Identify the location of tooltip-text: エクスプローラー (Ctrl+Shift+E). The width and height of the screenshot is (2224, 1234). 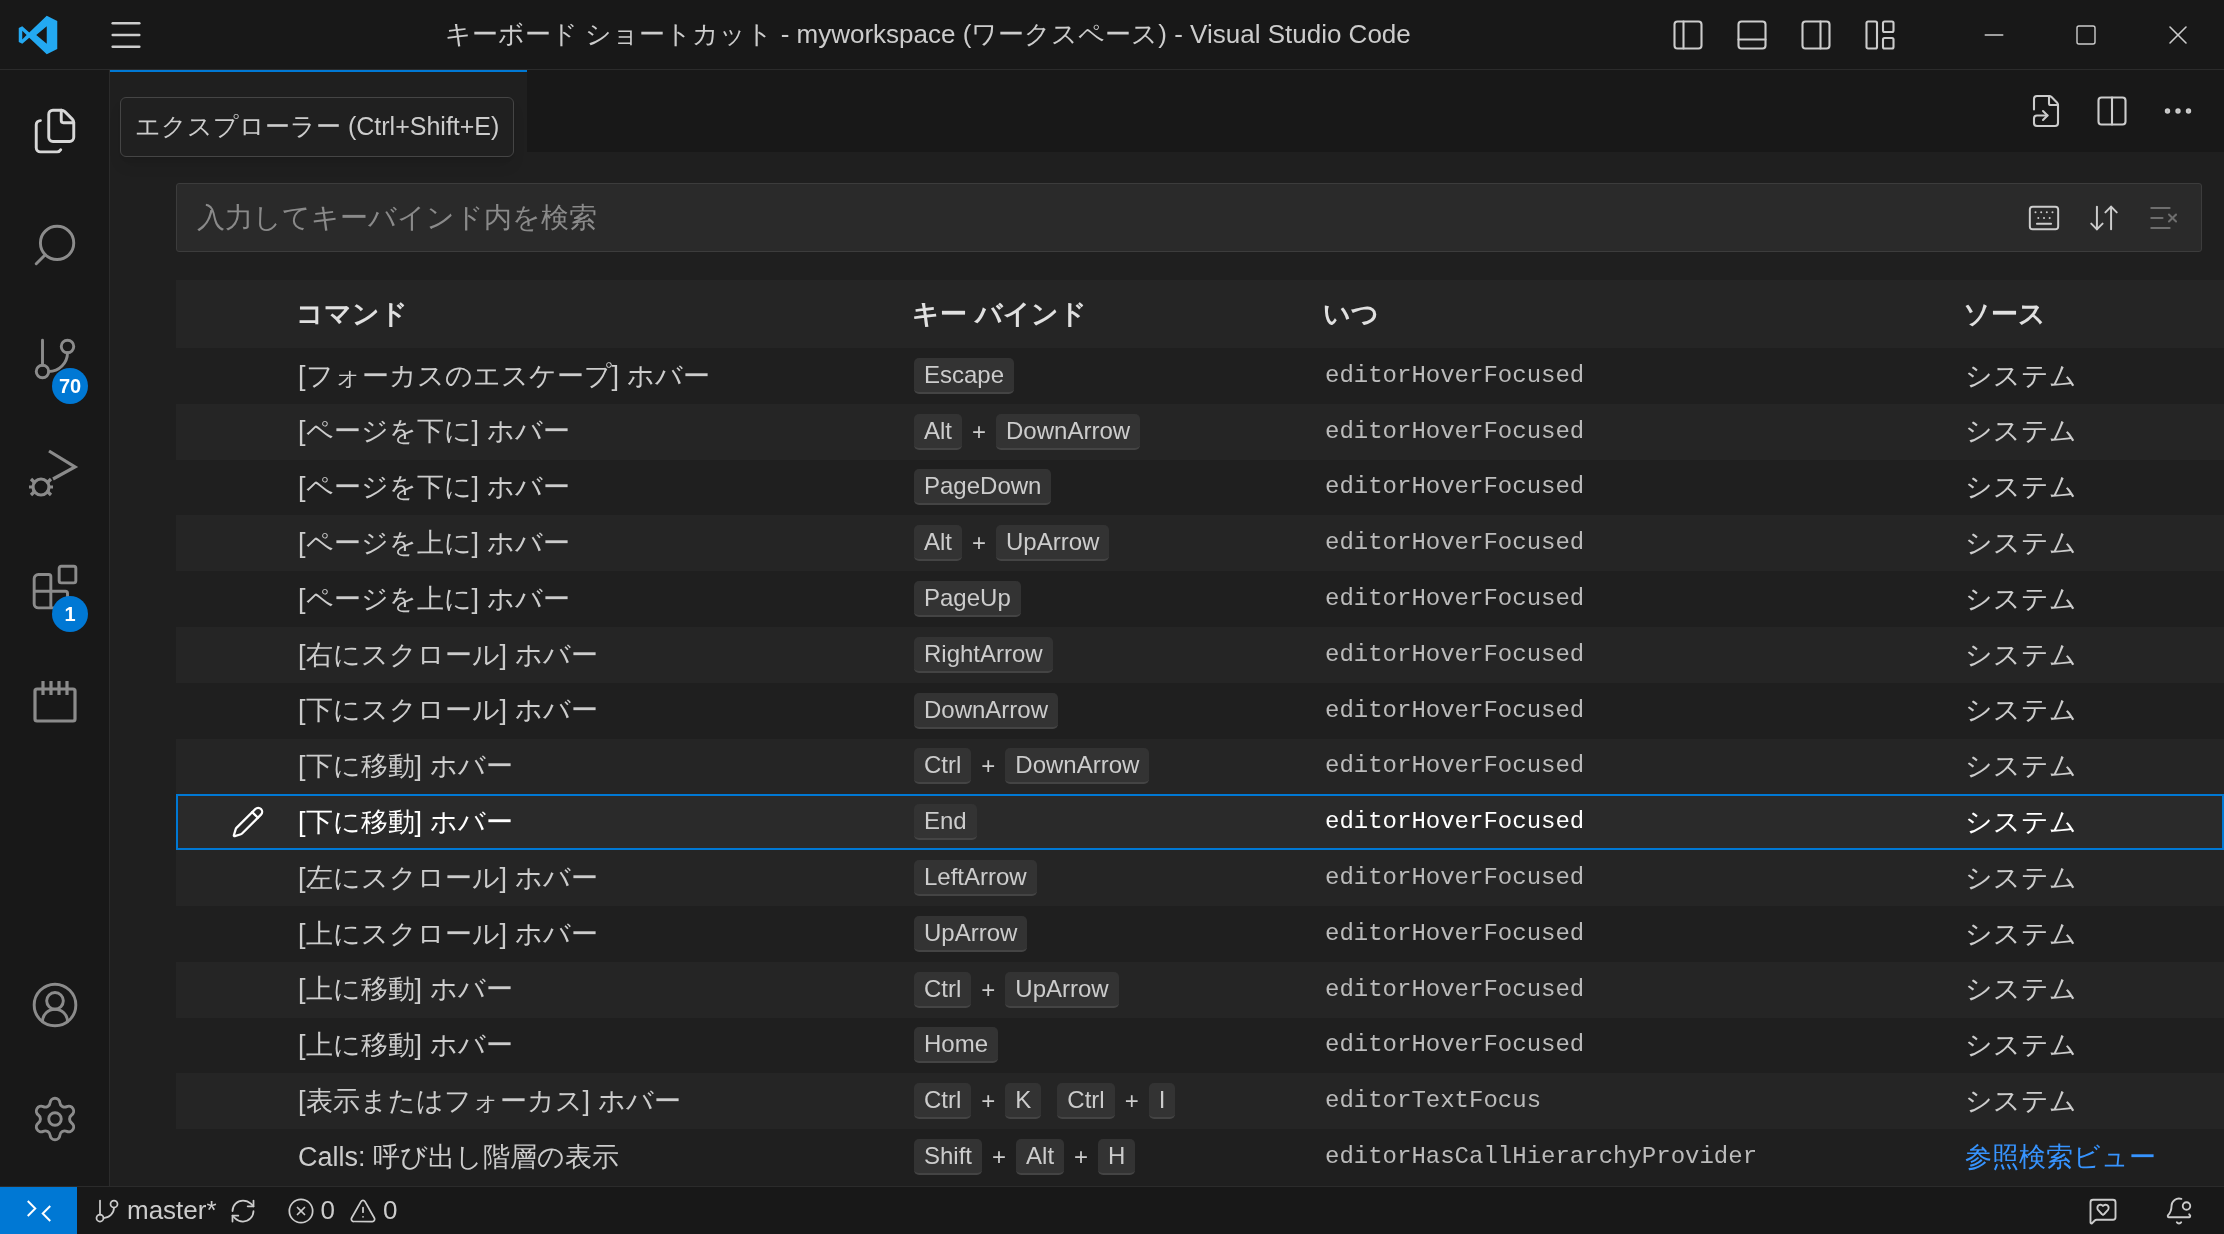
(317, 127).